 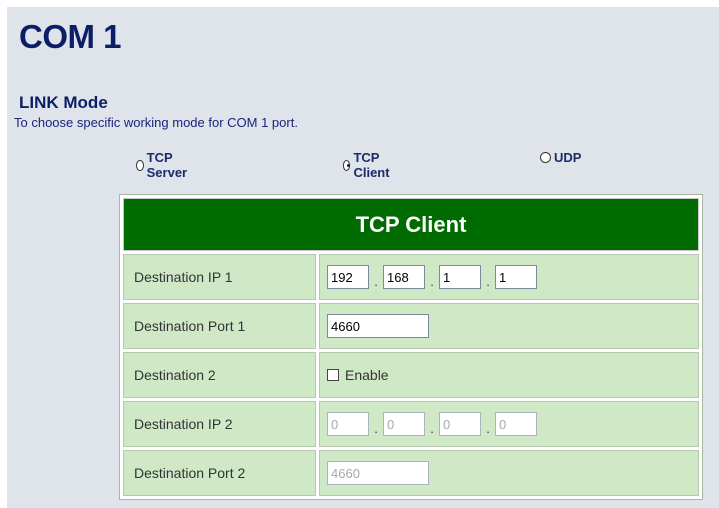 What do you see at coordinates (140, 165) in the screenshot?
I see `radio-tcp-server-circle` at bounding box center [140, 165].